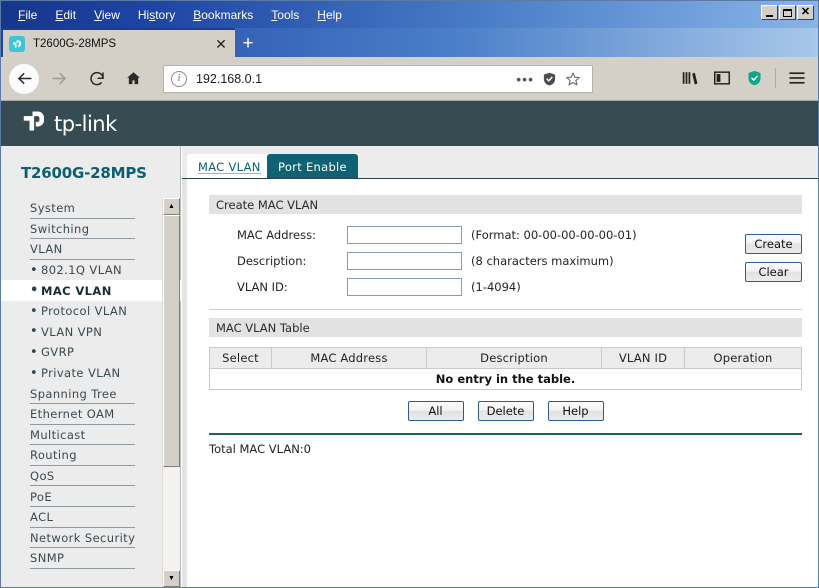 The image size is (819, 588). Describe the element at coordinates (72, 331) in the screenshot. I see `sidebar-item-label: VLAN VPN` at that location.